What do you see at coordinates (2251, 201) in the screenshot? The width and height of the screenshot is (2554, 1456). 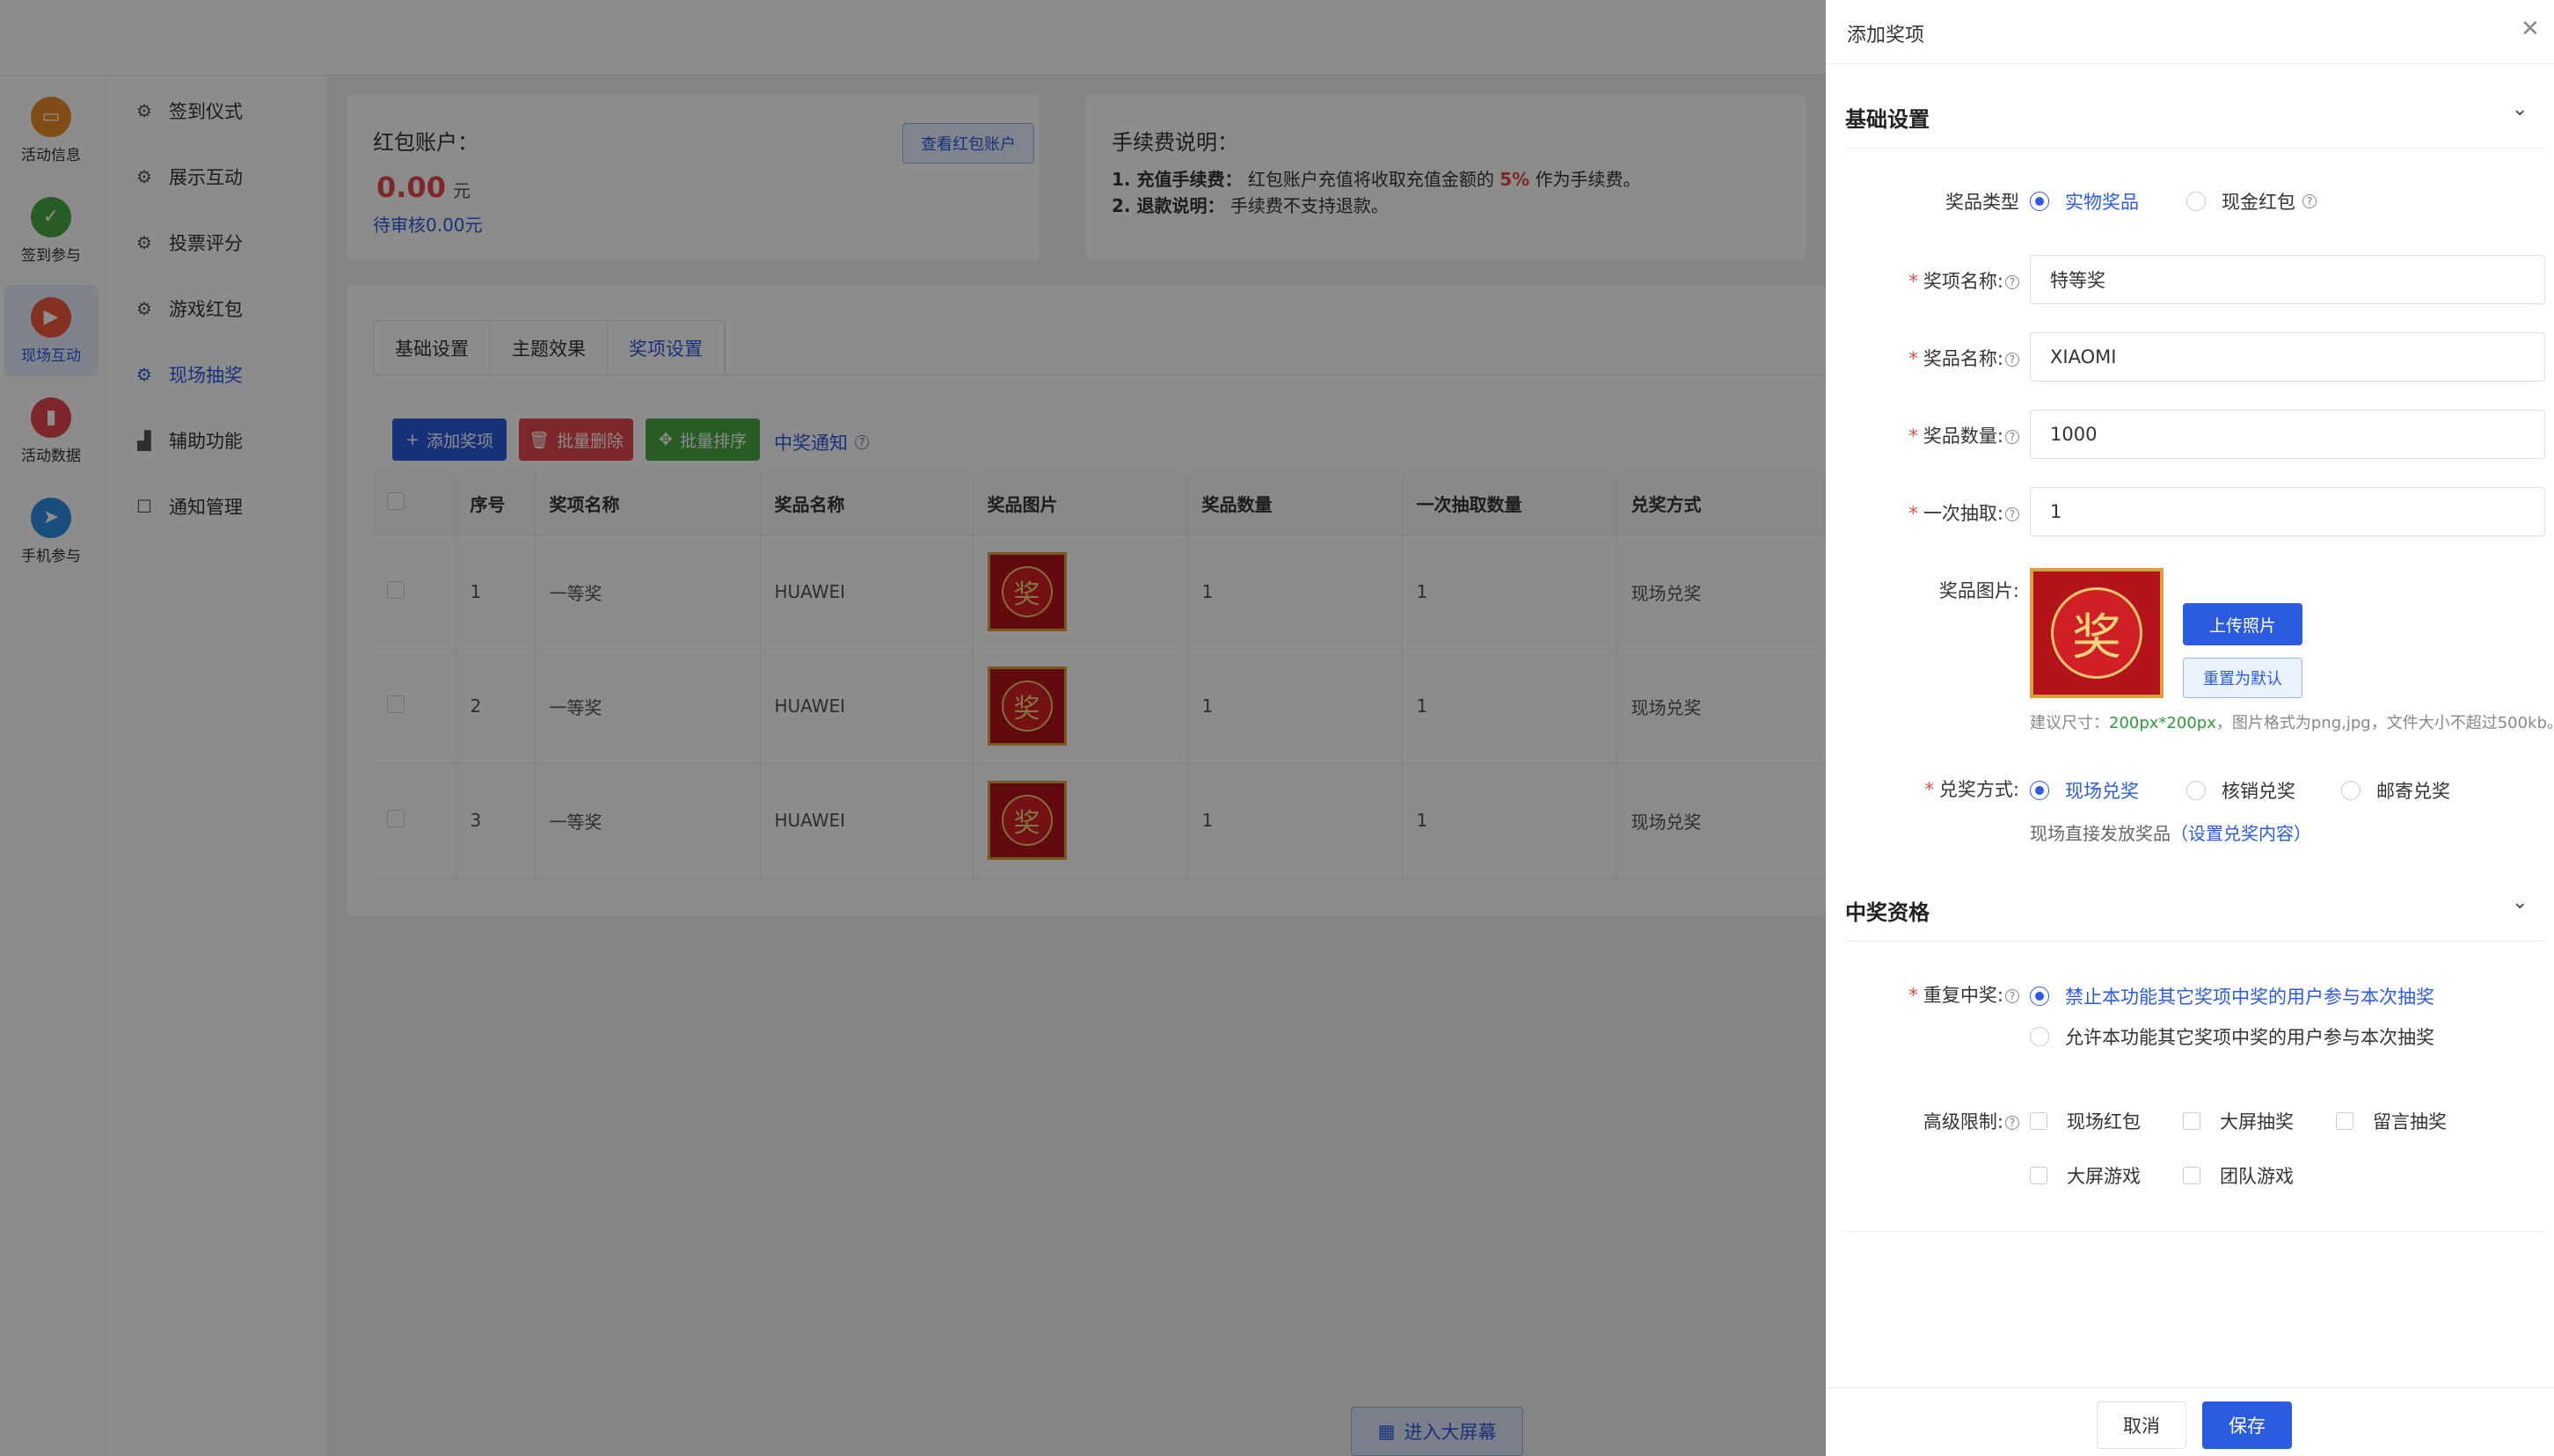 I see `radio-cash-redpacket: 现金红包 ?` at bounding box center [2251, 201].